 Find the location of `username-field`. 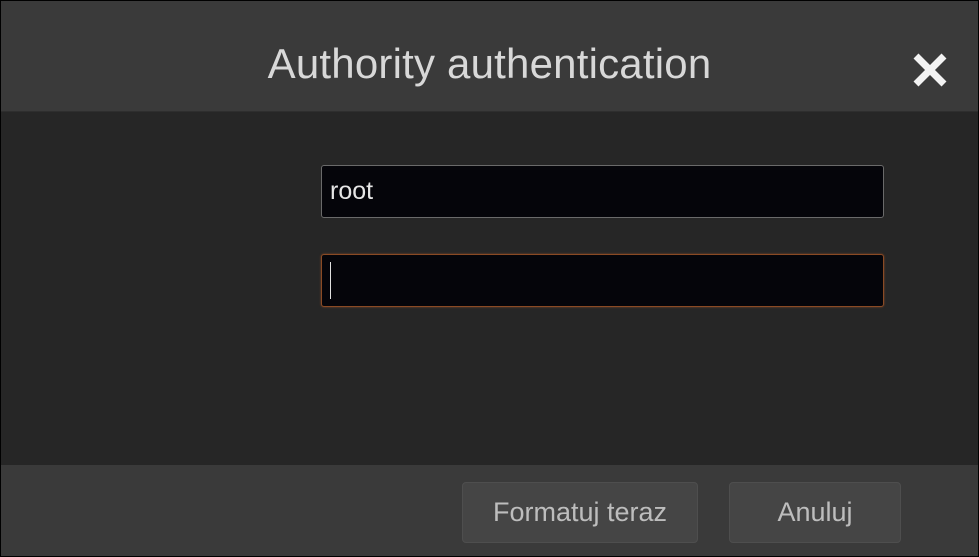

username-field is located at coordinates (602, 191).